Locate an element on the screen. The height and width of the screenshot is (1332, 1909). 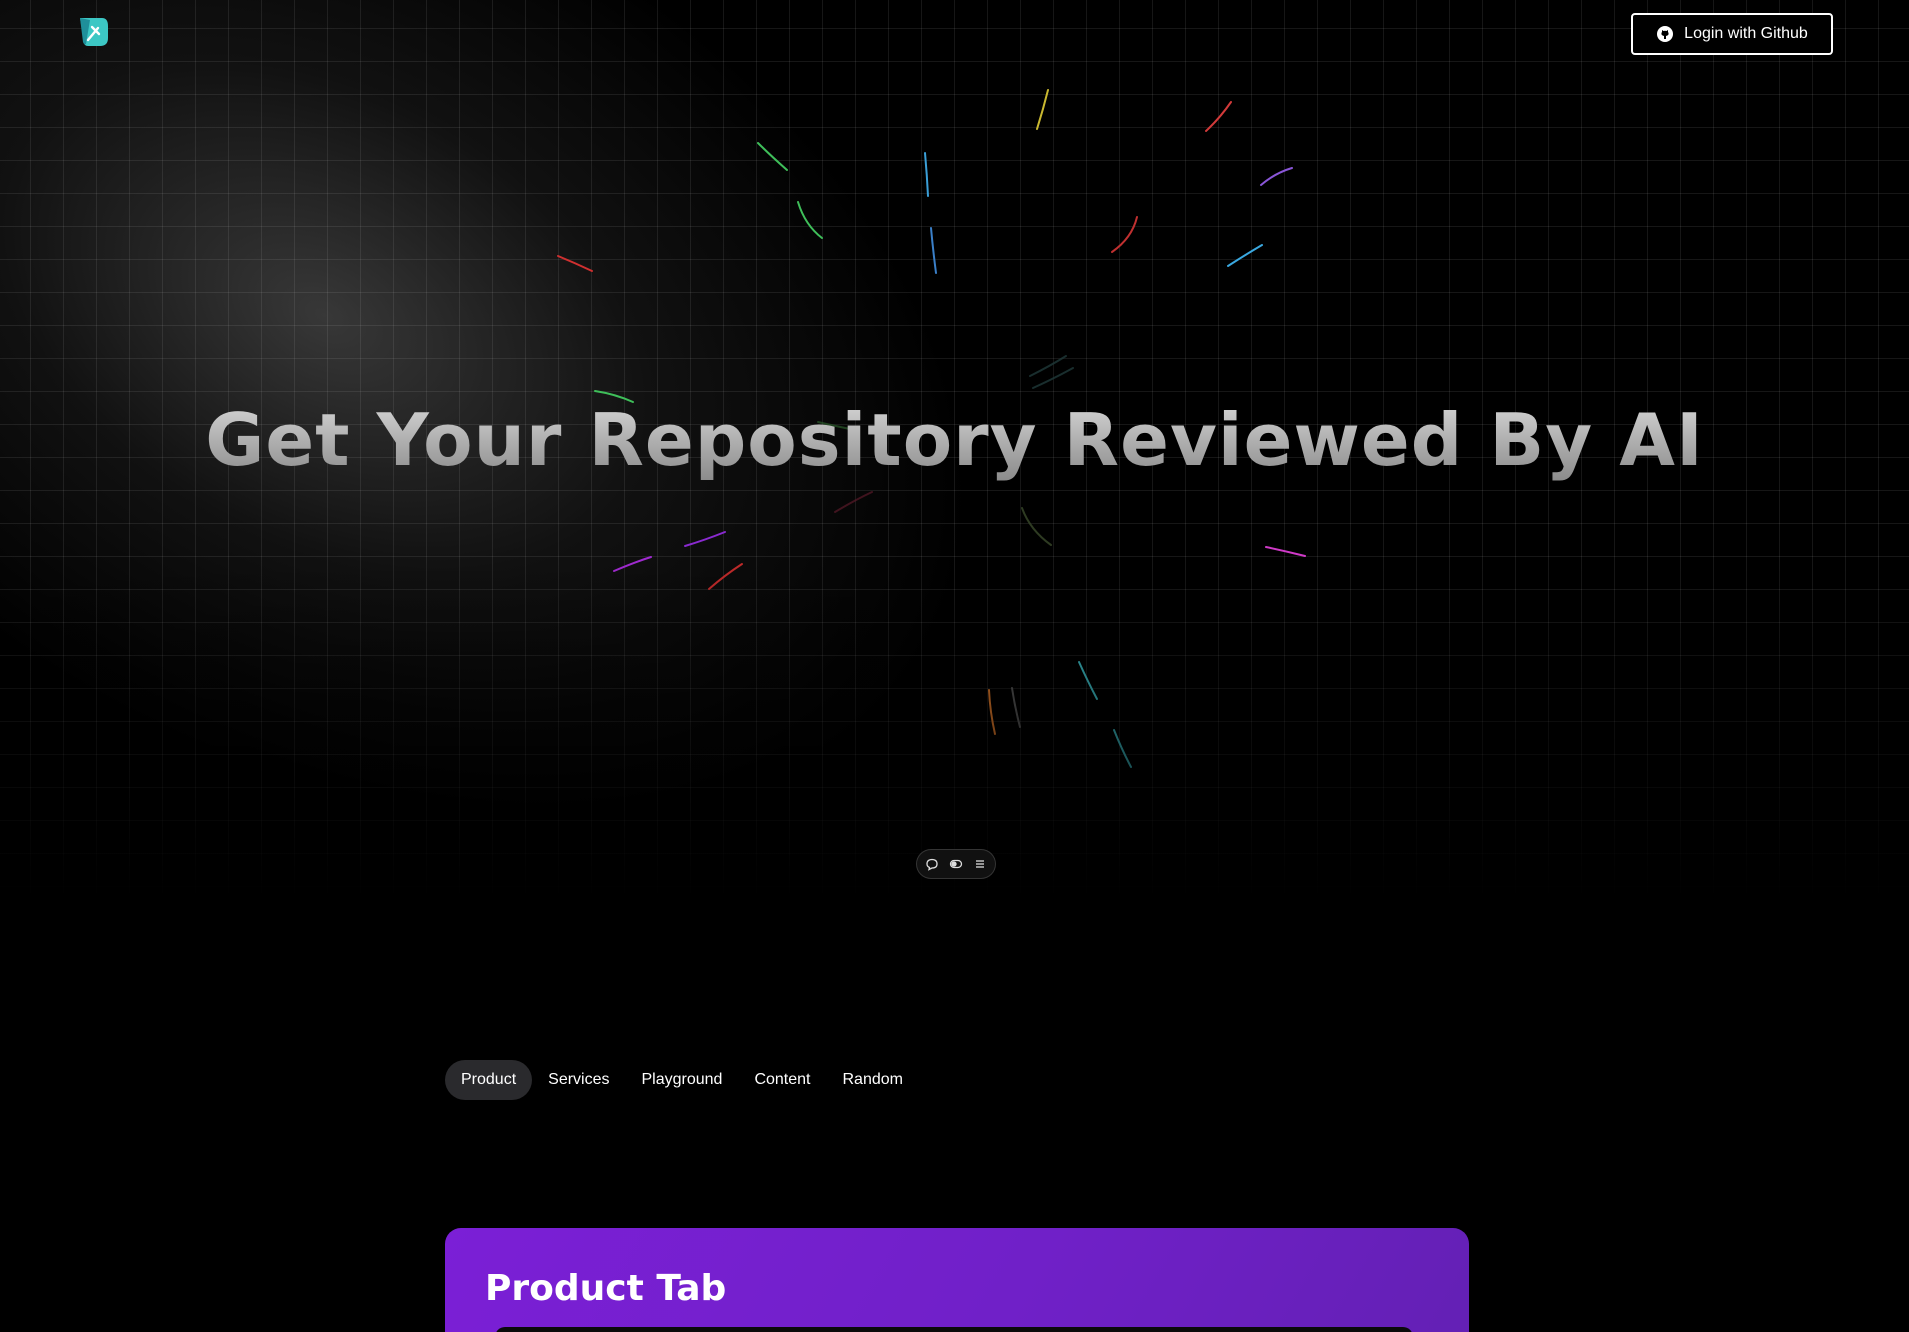
tab-random: Random is located at coordinates (873, 1080).